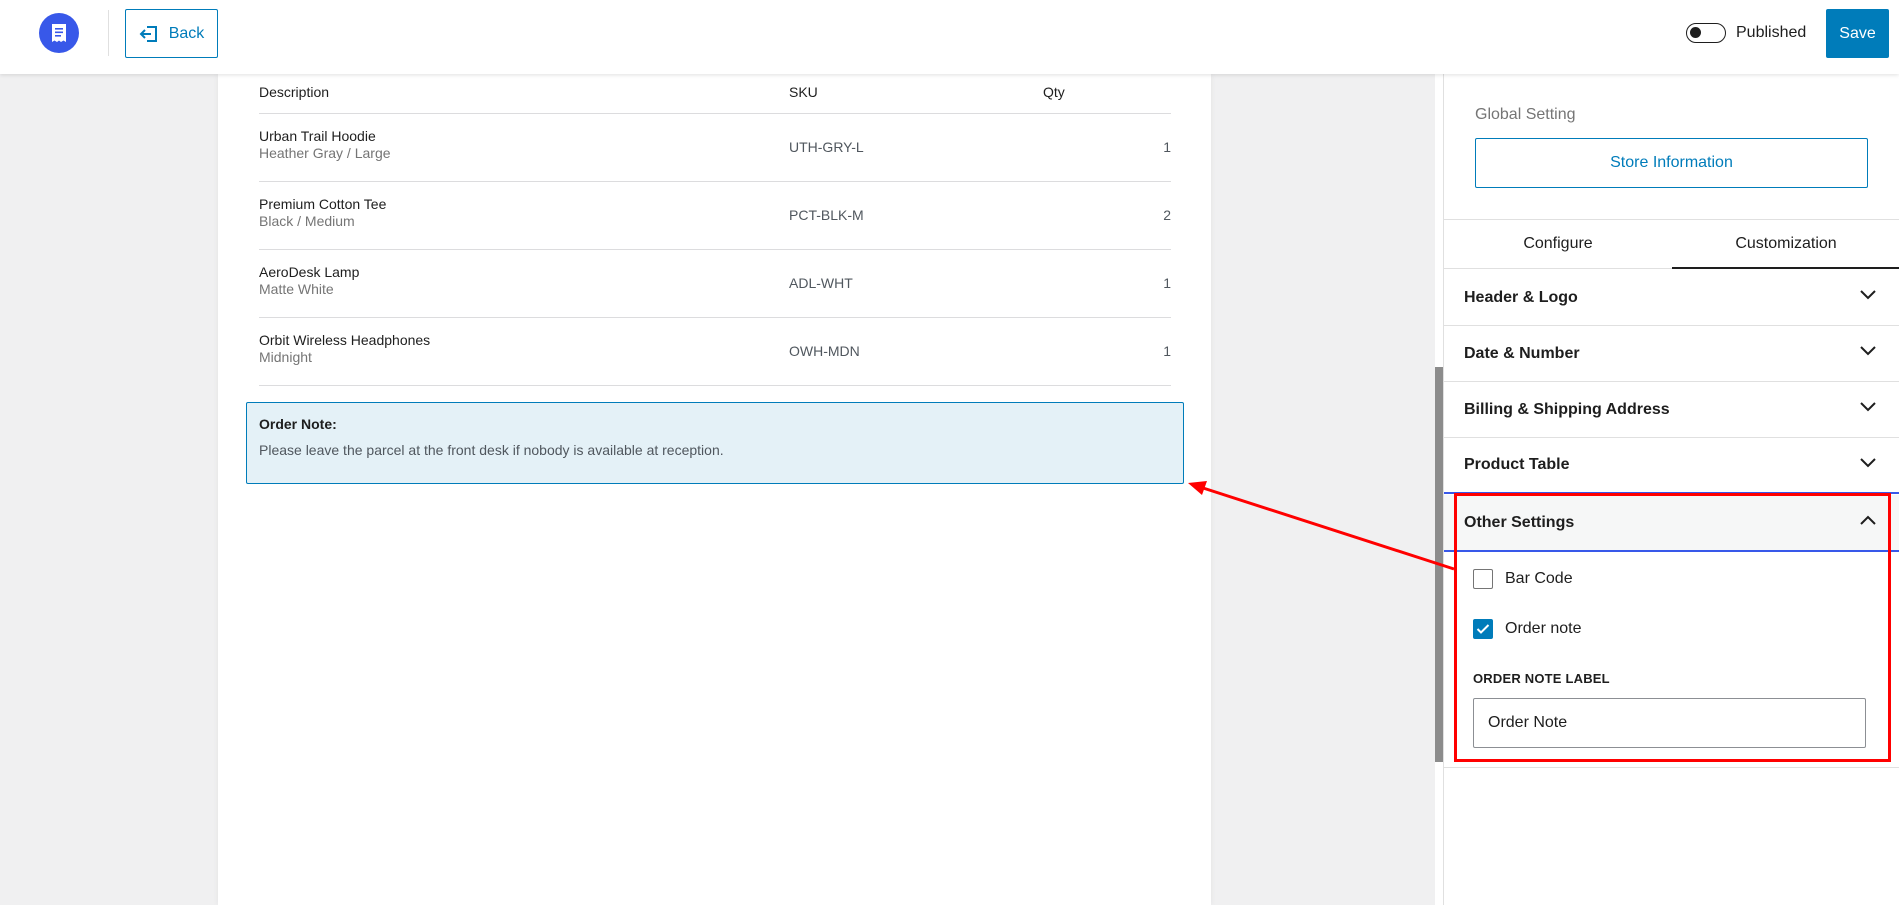 The width and height of the screenshot is (1899, 905). Describe the element at coordinates (1439, 564) in the screenshot. I see `scrollbar-thumb` at that location.